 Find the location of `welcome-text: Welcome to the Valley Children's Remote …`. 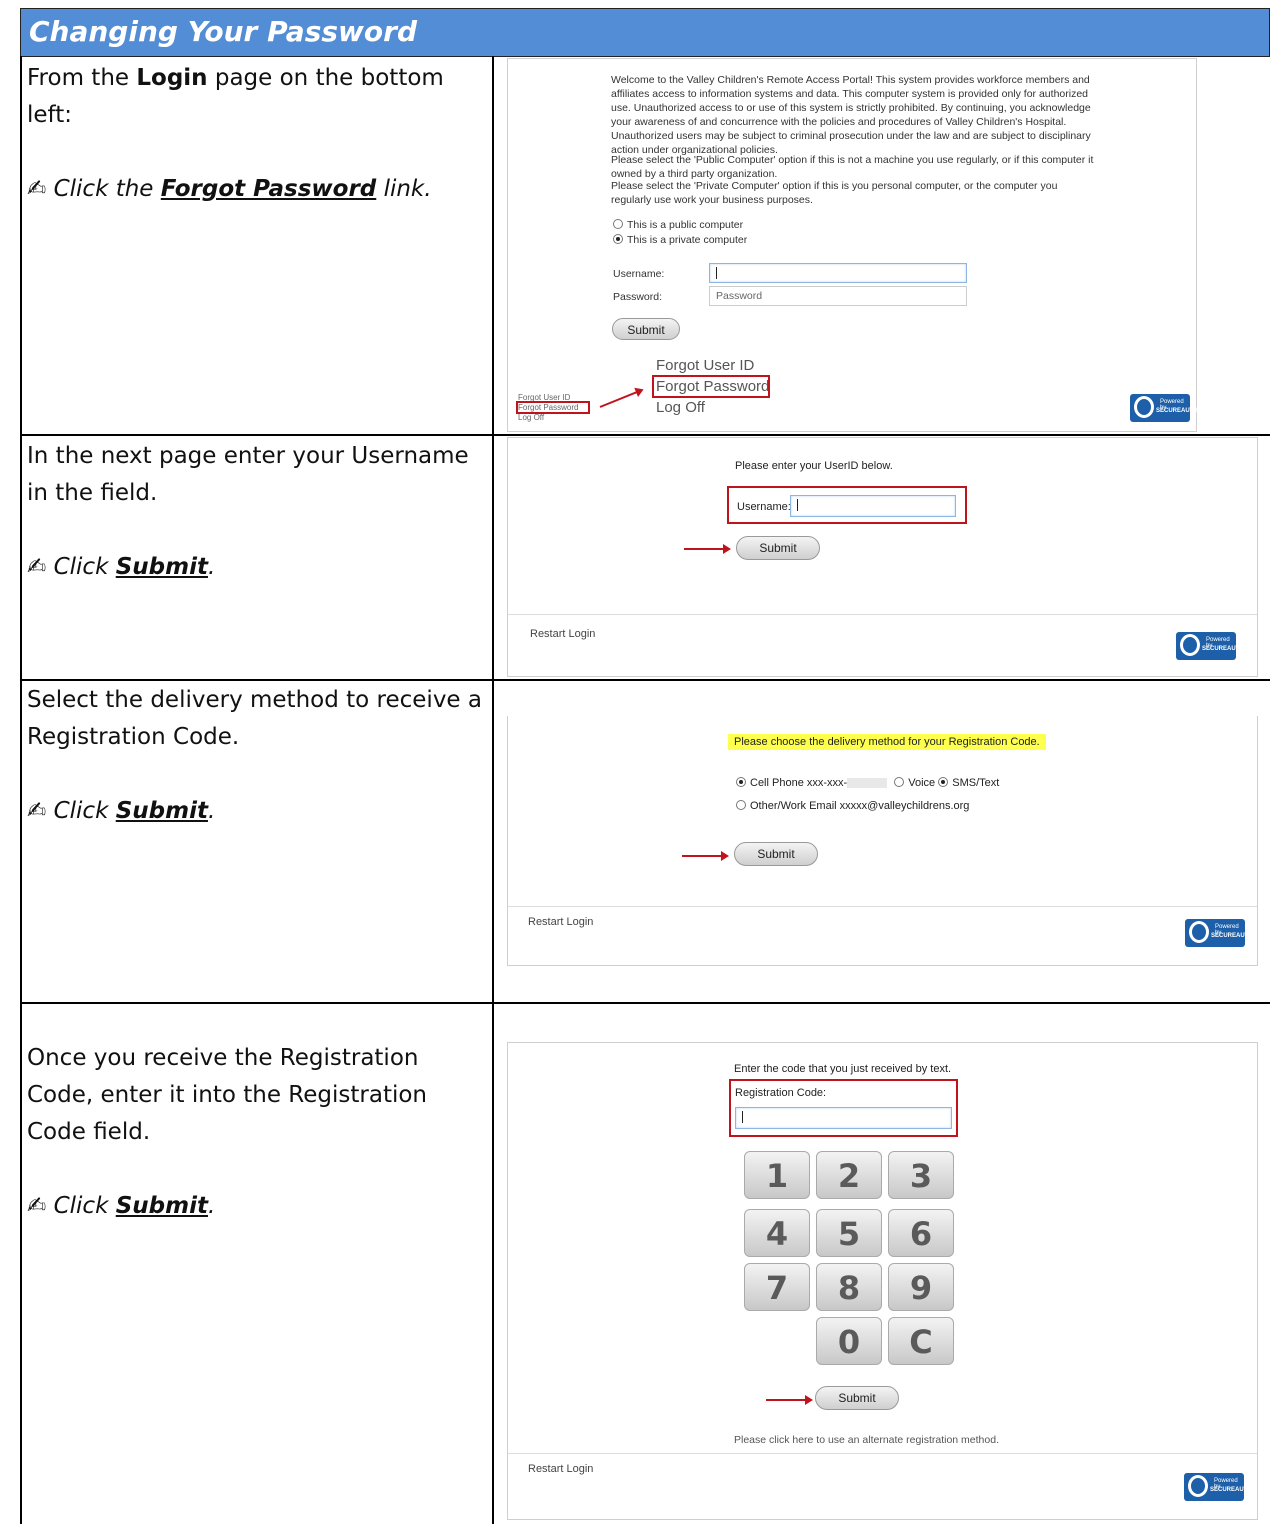

welcome-text: Welcome to the Valley Children's Remote … is located at coordinates (851, 115).